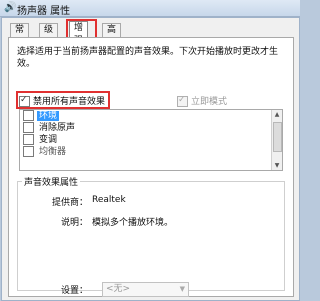  What do you see at coordinates (148, 58) in the screenshot?
I see `description-text: 选择适用于当前扬声器配置的声音效果。下次开始播放时更改才生效。` at bounding box center [148, 58].